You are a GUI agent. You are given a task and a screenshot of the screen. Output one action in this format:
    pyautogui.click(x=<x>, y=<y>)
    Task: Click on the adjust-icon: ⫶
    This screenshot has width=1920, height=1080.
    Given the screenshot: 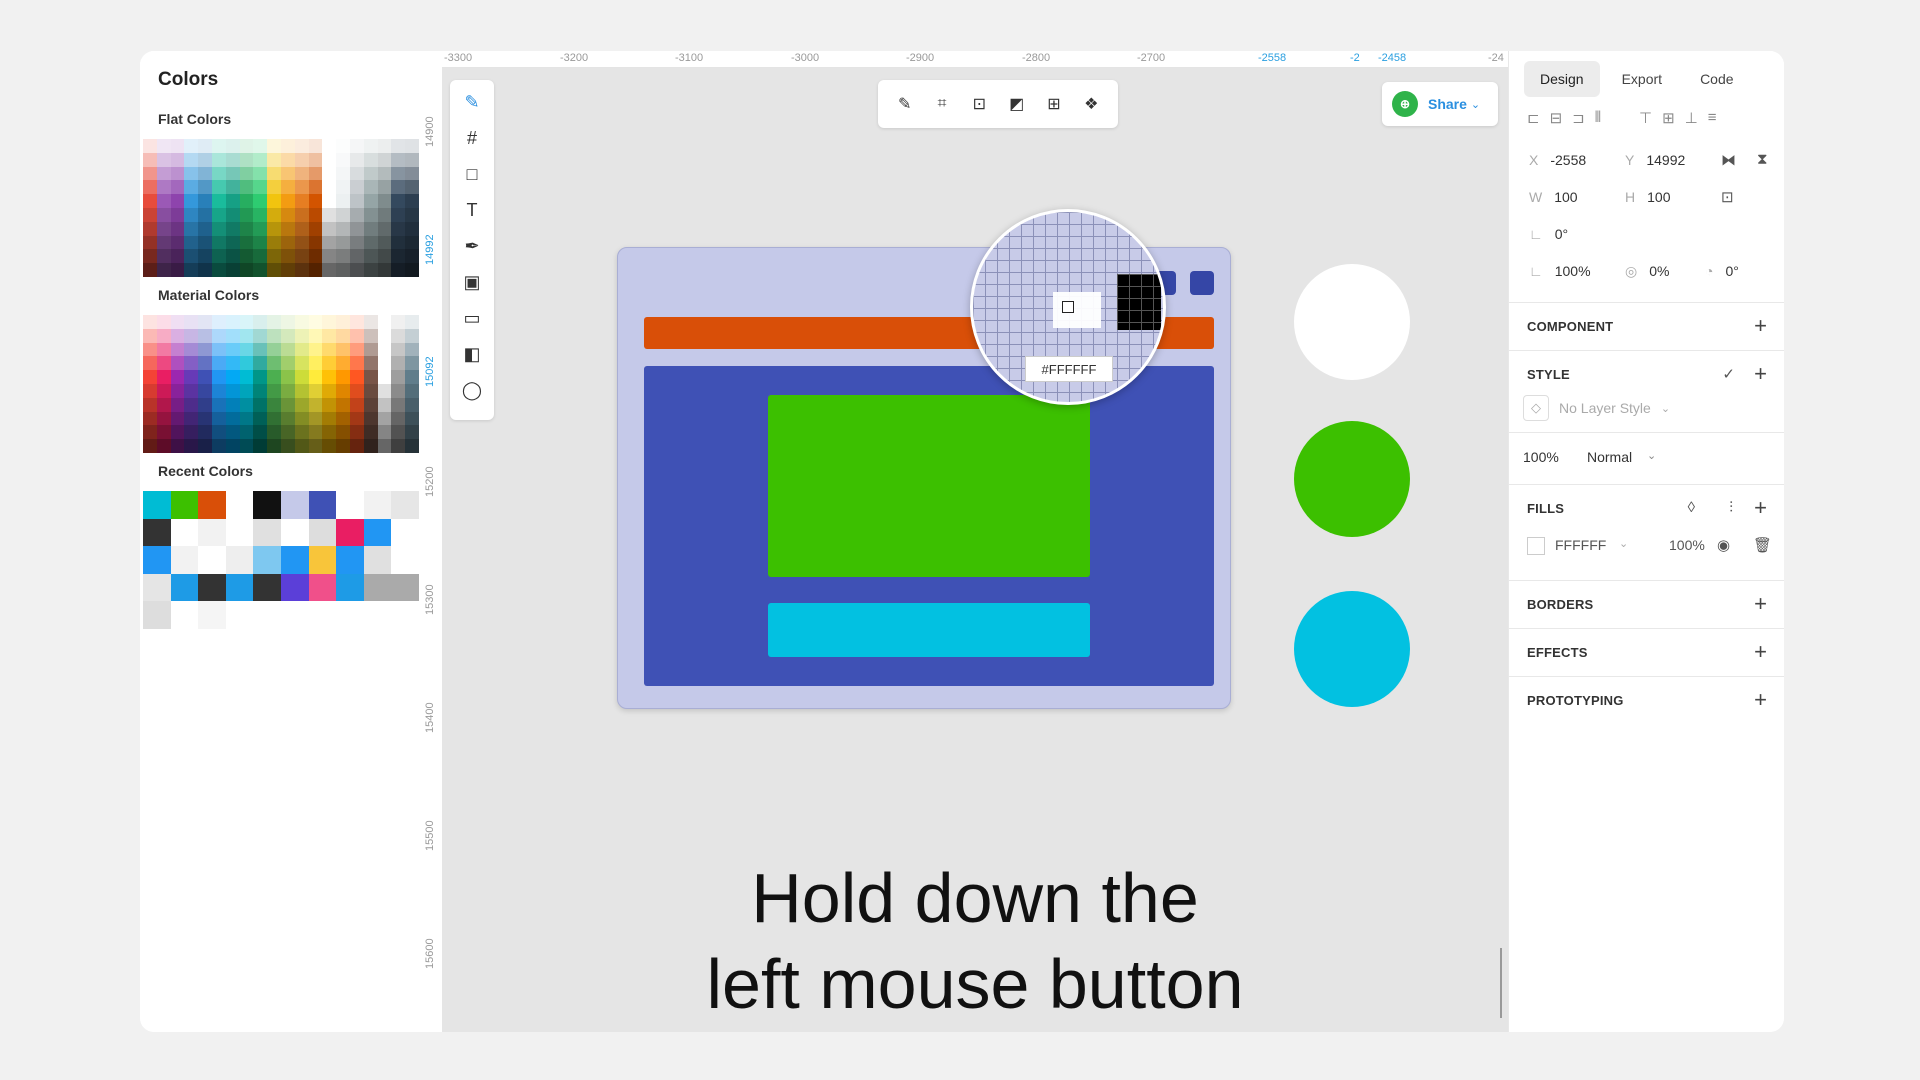 What is the action you would take?
    pyautogui.click(x=1731, y=507)
    